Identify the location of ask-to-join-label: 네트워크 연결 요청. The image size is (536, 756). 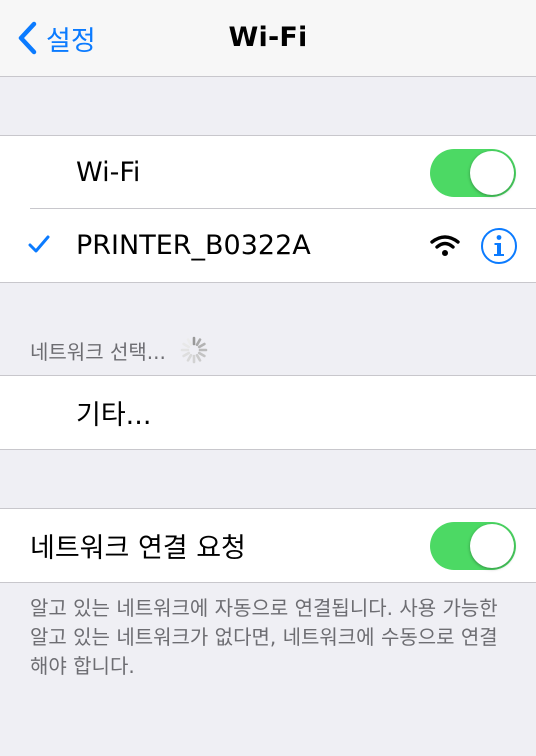
(138, 548).